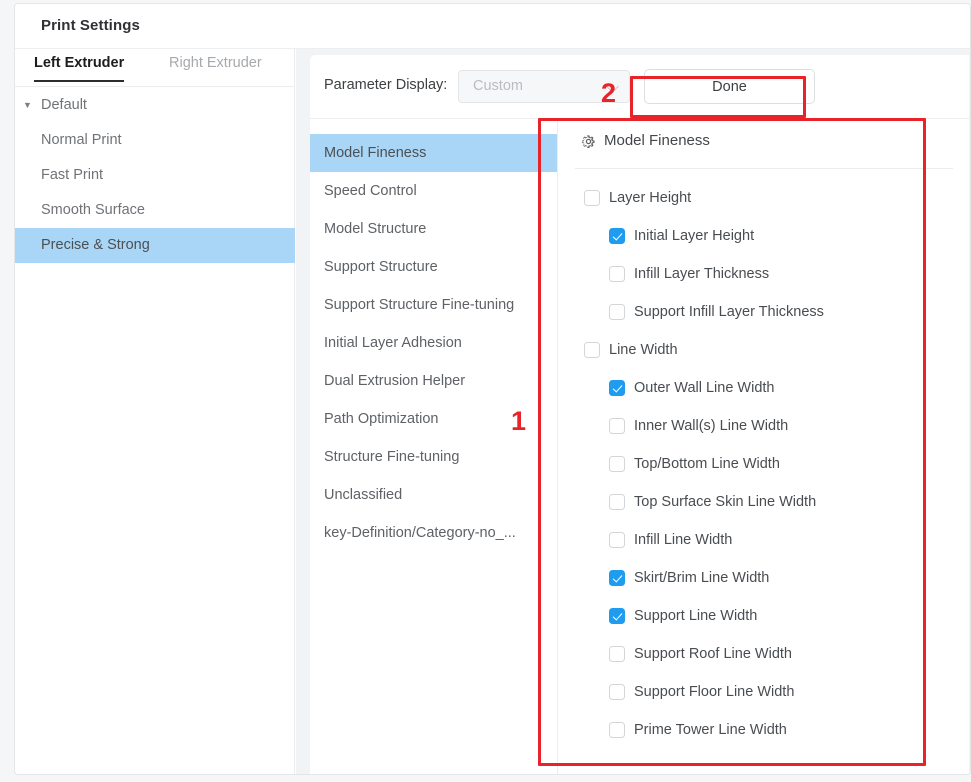 The image size is (971, 782). I want to click on param-row-top-surface-skin-line-width: Top Surface Skin Line Width, so click(764, 502).